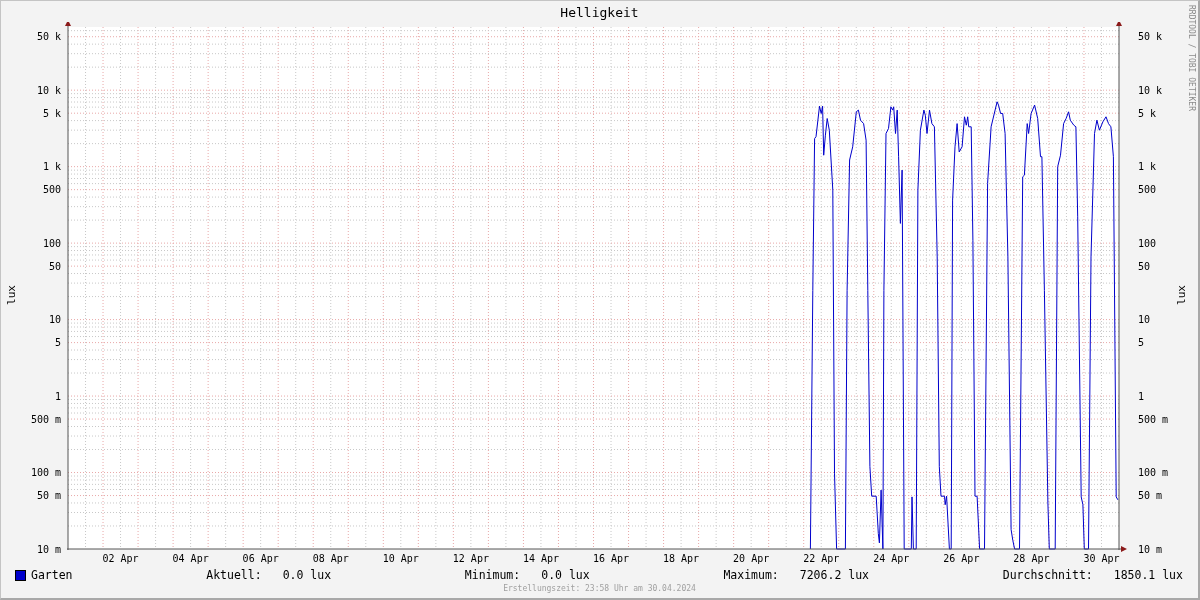 The image size is (1200, 600). I want to click on x-tick-label: 20 Apr, so click(751, 558).